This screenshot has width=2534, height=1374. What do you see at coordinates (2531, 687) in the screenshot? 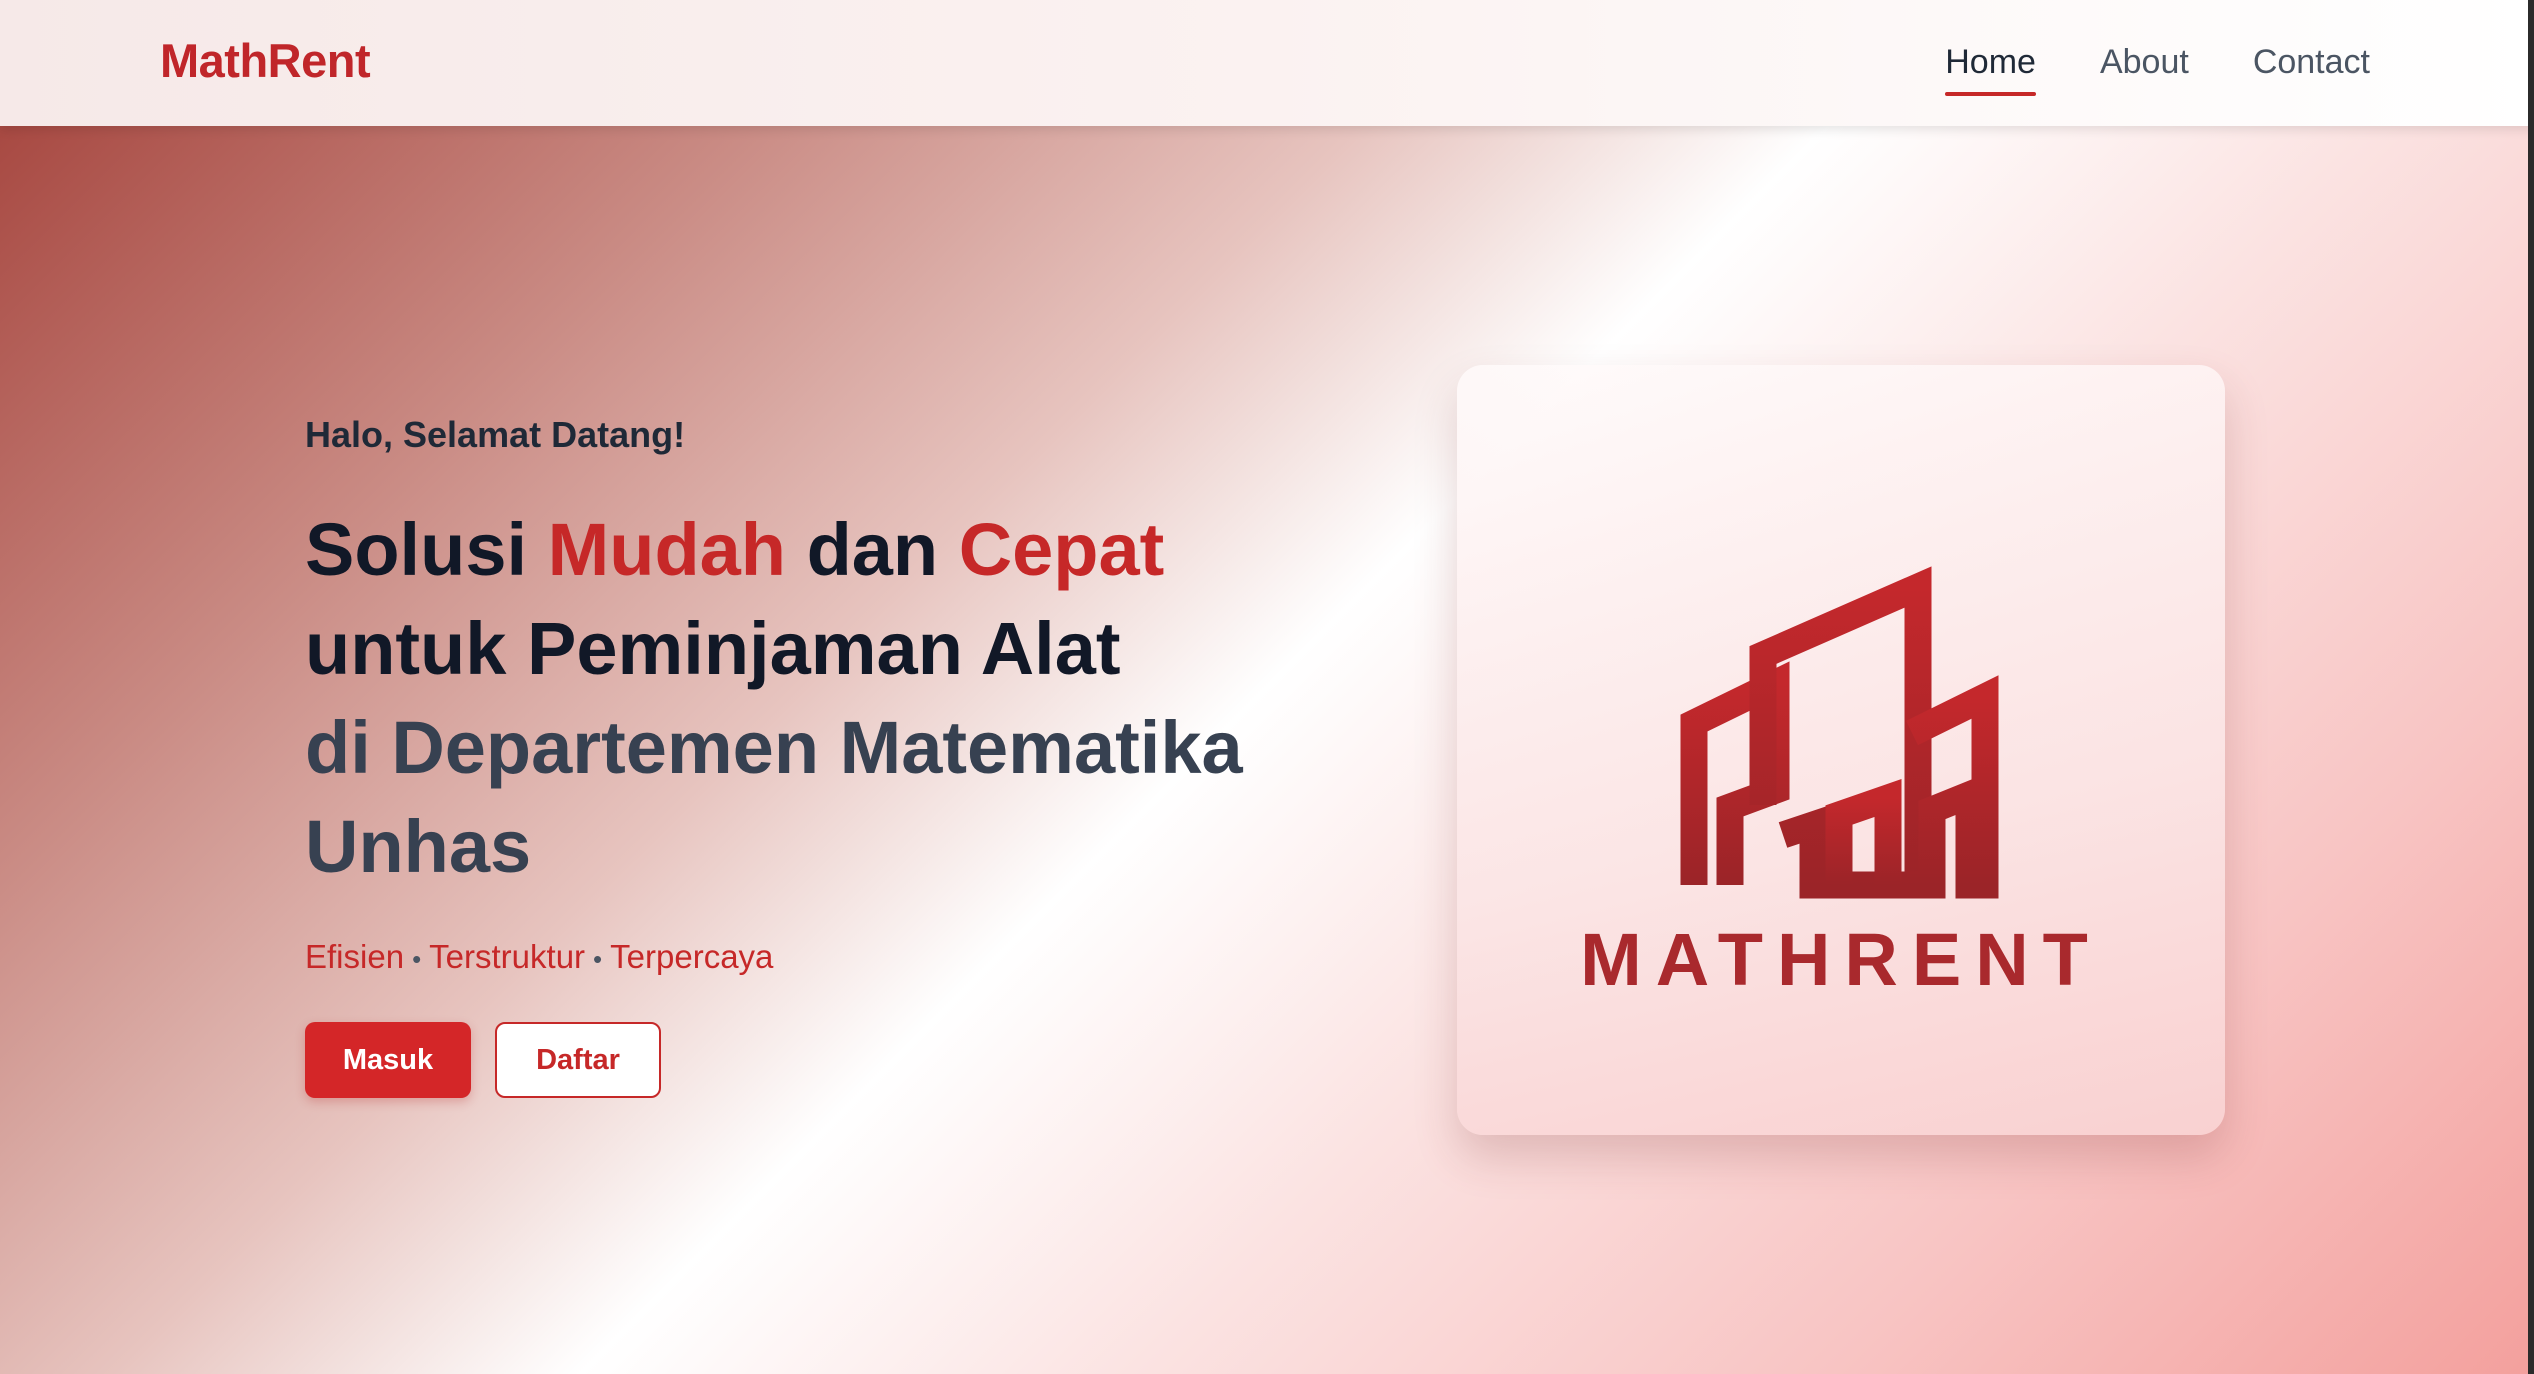
I see `window-edge` at bounding box center [2531, 687].